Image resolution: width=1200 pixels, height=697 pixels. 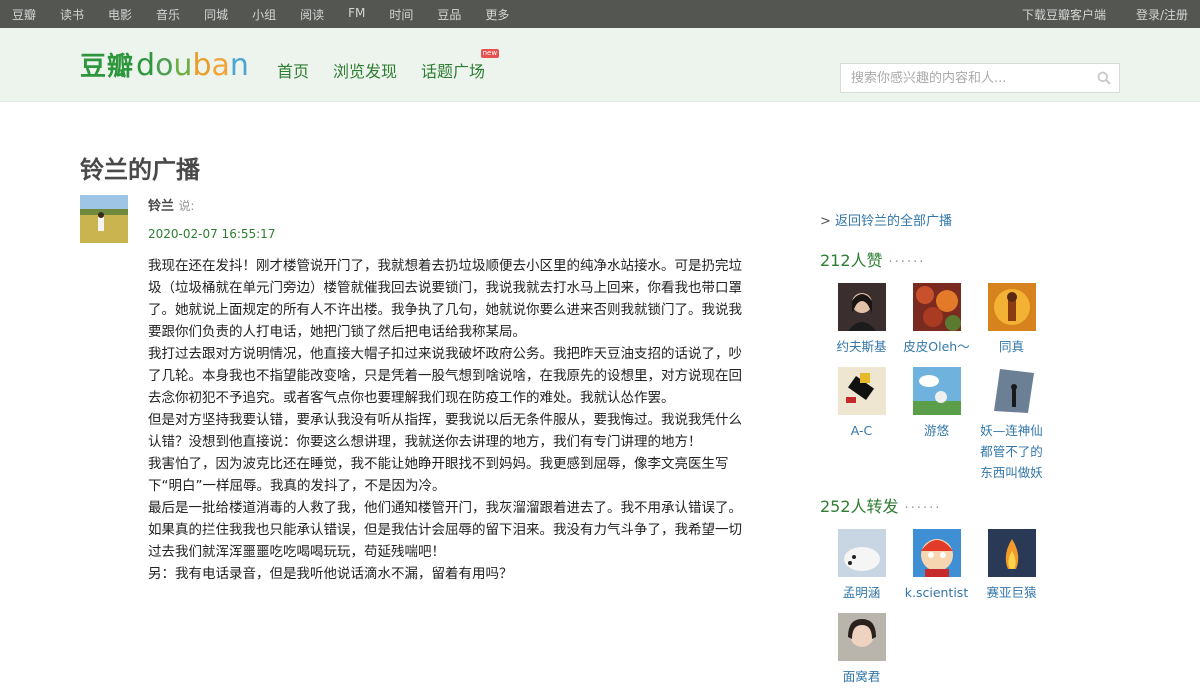 What do you see at coordinates (936, 553) in the screenshot?
I see `cartoon-boy-avatar-icon` at bounding box center [936, 553].